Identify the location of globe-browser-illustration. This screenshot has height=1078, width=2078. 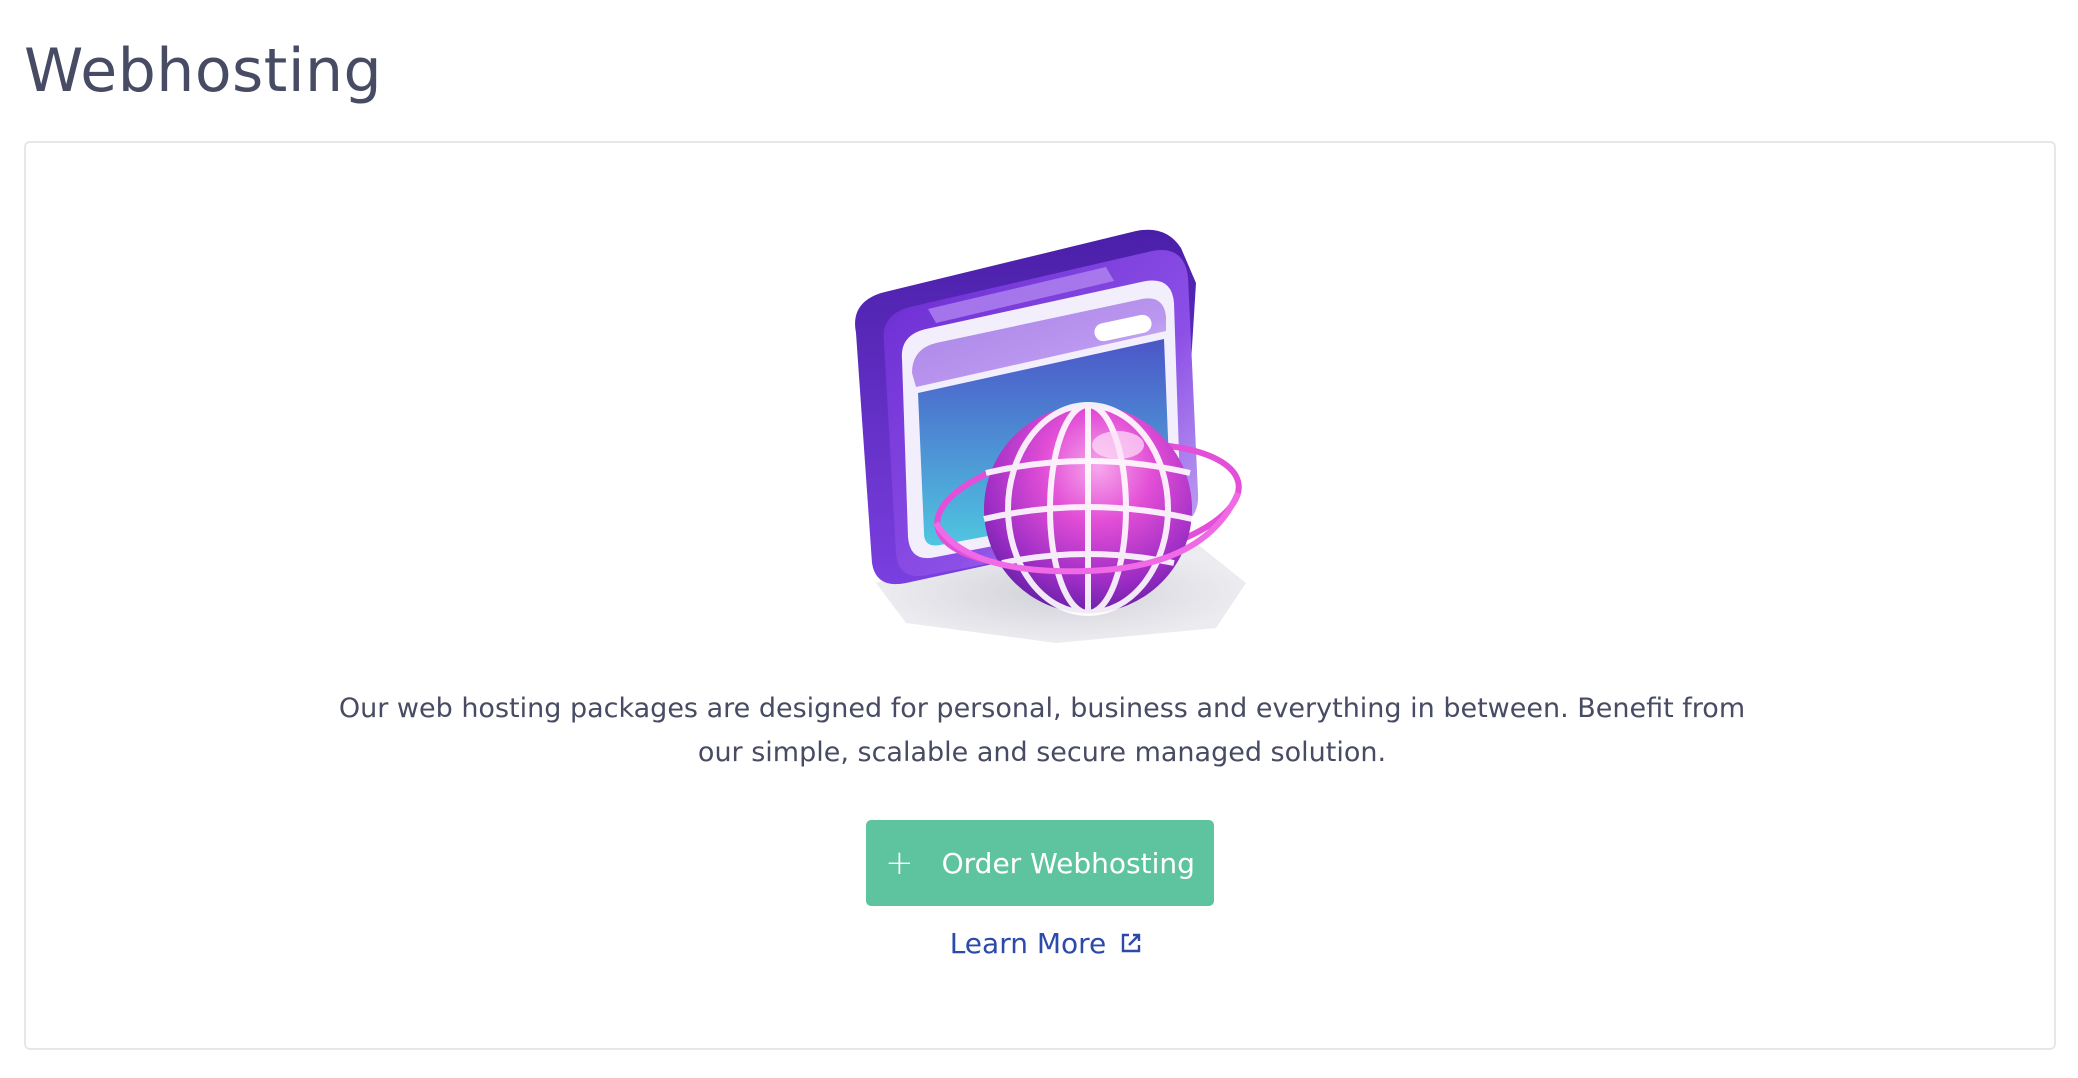
(1056, 438).